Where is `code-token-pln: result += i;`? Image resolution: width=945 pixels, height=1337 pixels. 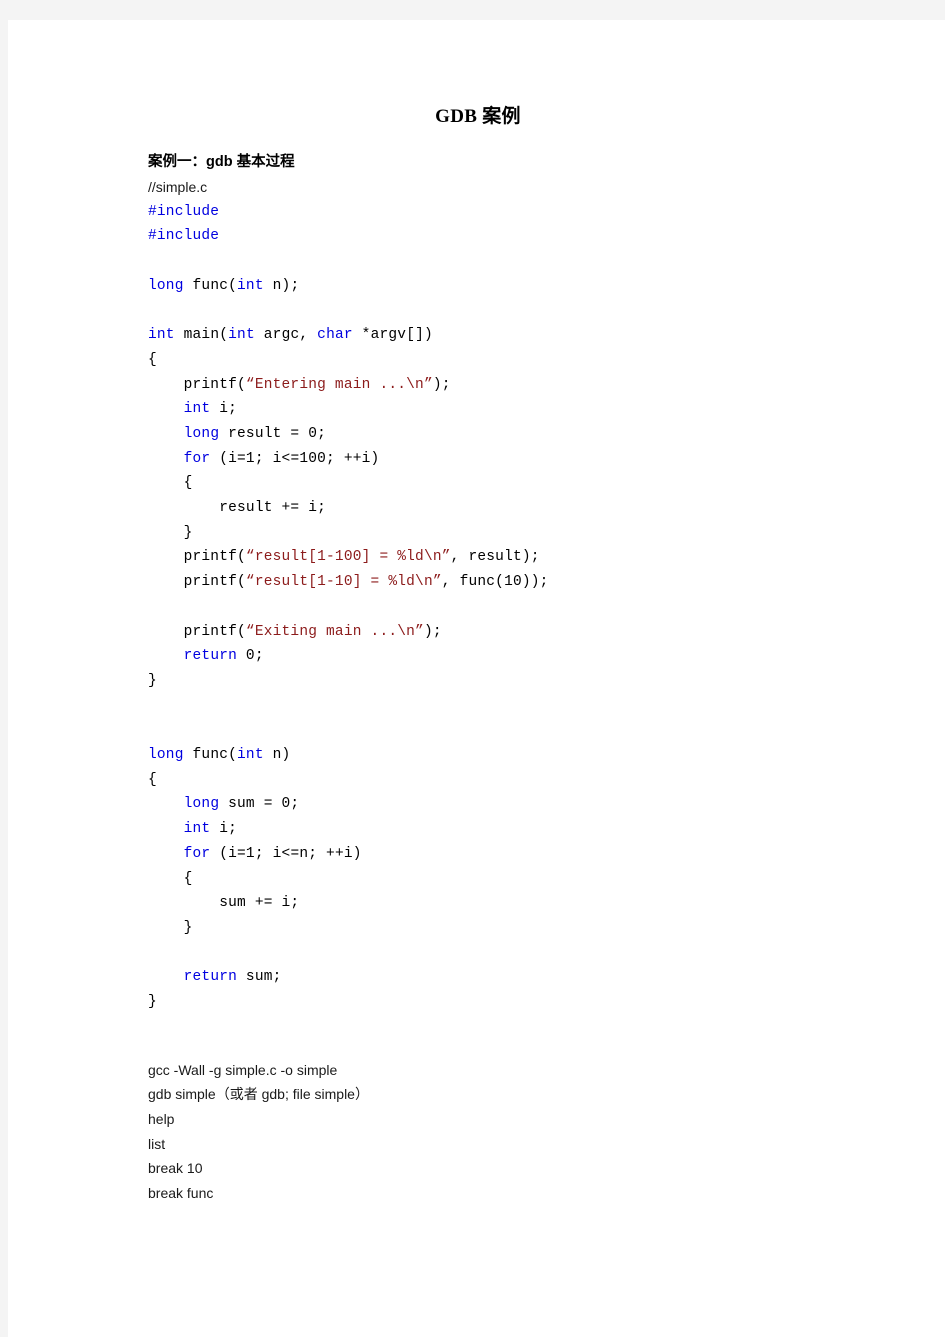 code-token-pln: result += i; is located at coordinates (237, 508).